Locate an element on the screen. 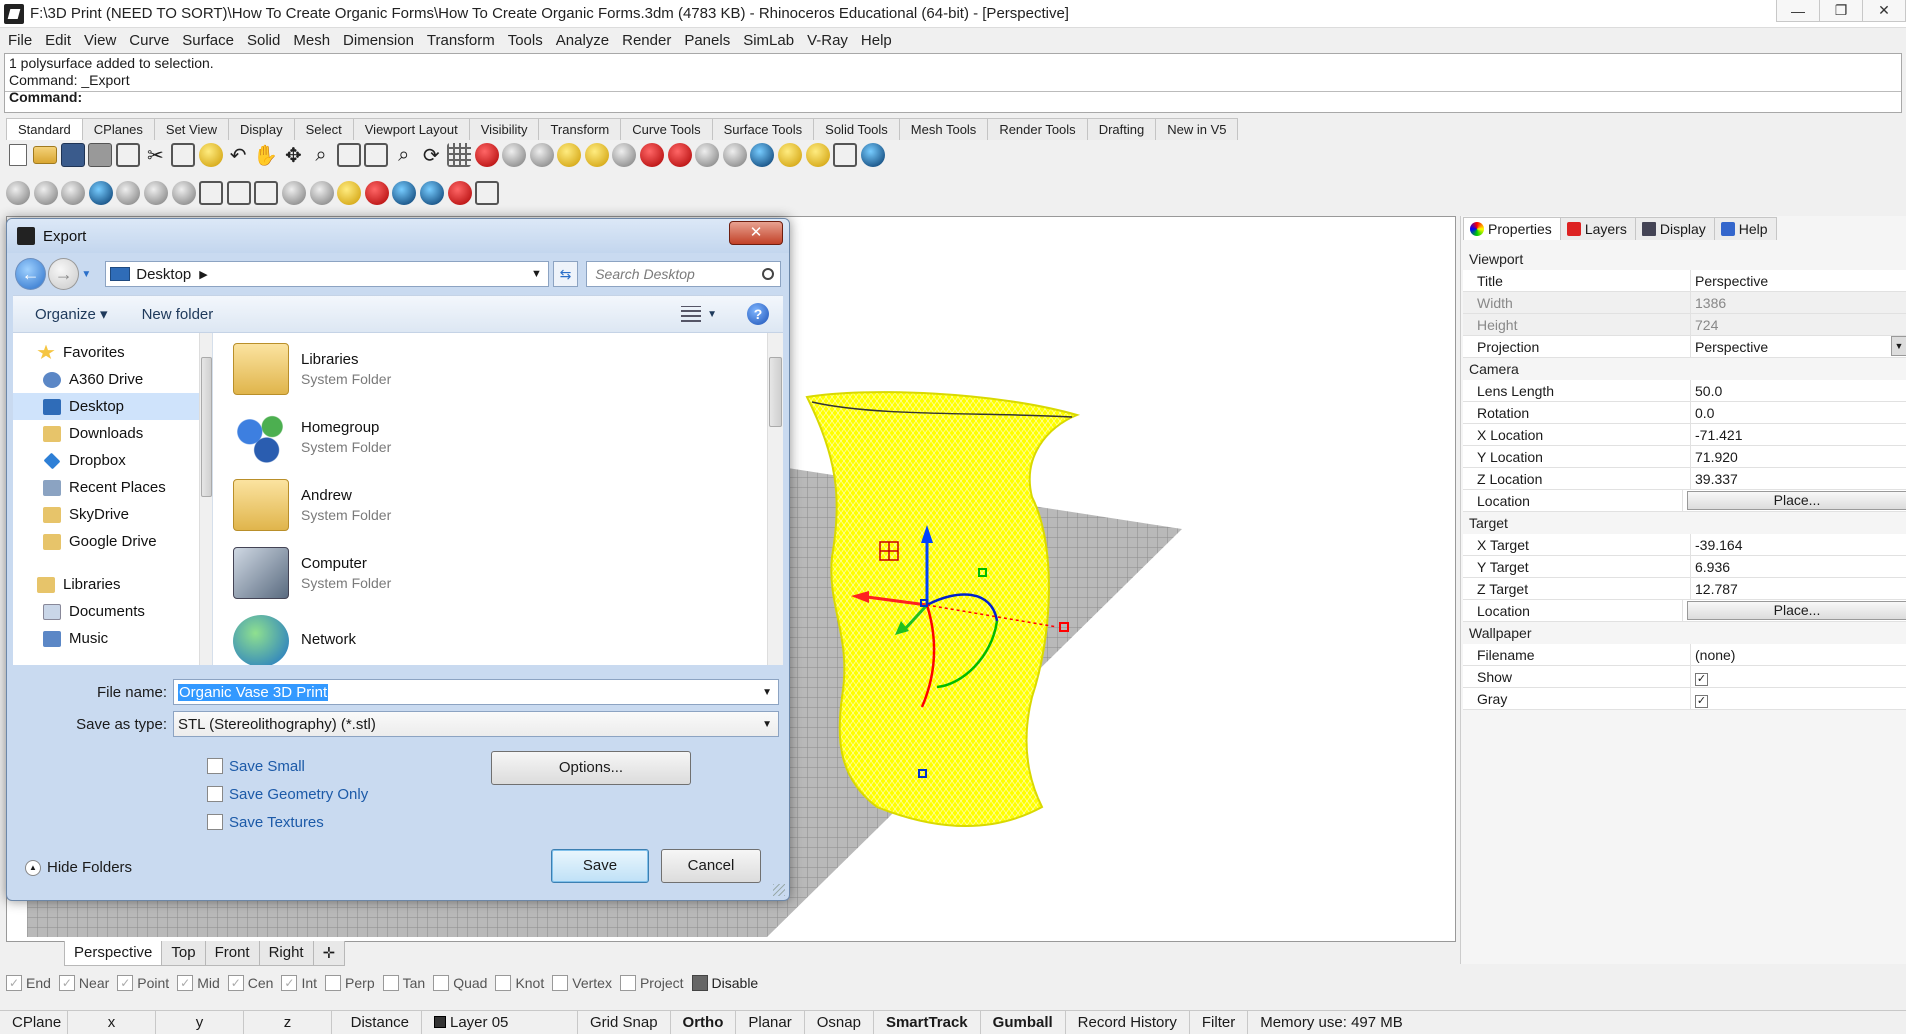 The image size is (1906, 1034). tab-curve-tools: Curve Tools is located at coordinates (666, 129).